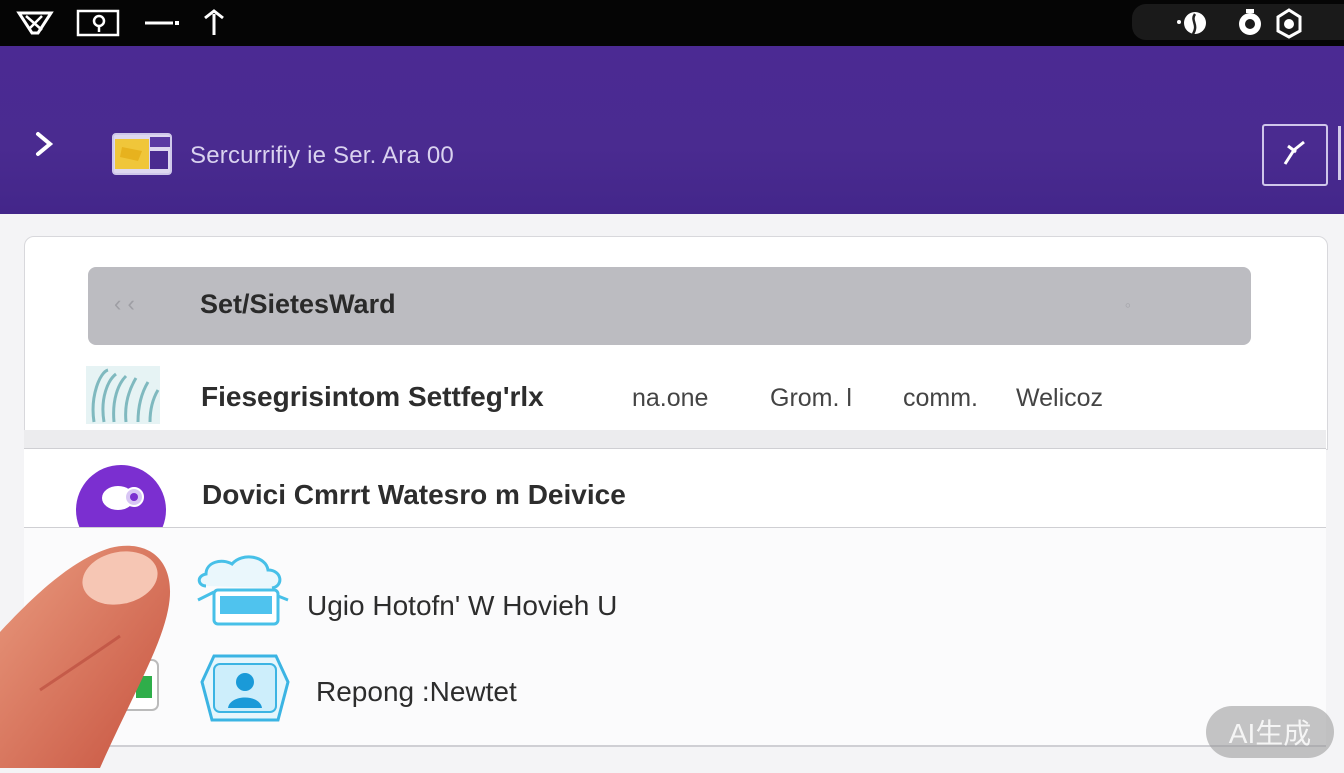 The height and width of the screenshot is (773, 1344). I want to click on page-title: Sercurrifiy ie Ser. Ara 00, so click(322, 155).